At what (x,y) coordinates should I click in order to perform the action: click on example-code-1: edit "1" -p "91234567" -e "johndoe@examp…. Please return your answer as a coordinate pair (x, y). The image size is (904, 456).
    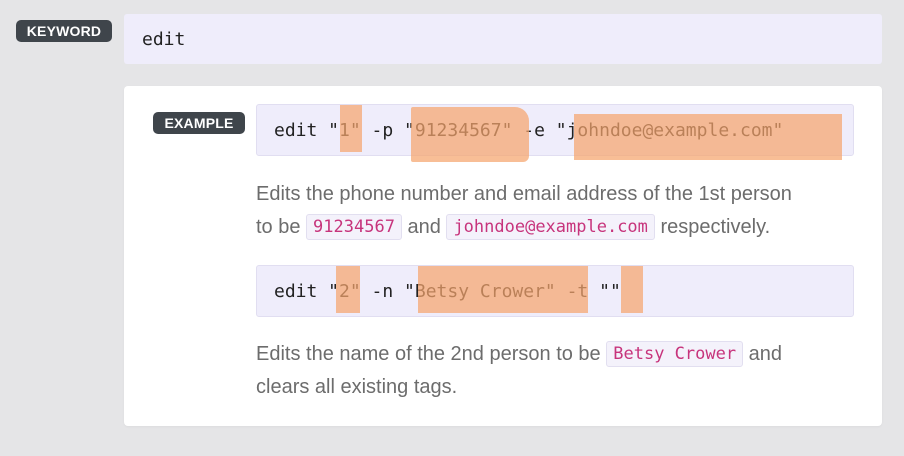
    Looking at the image, I should click on (555, 130).